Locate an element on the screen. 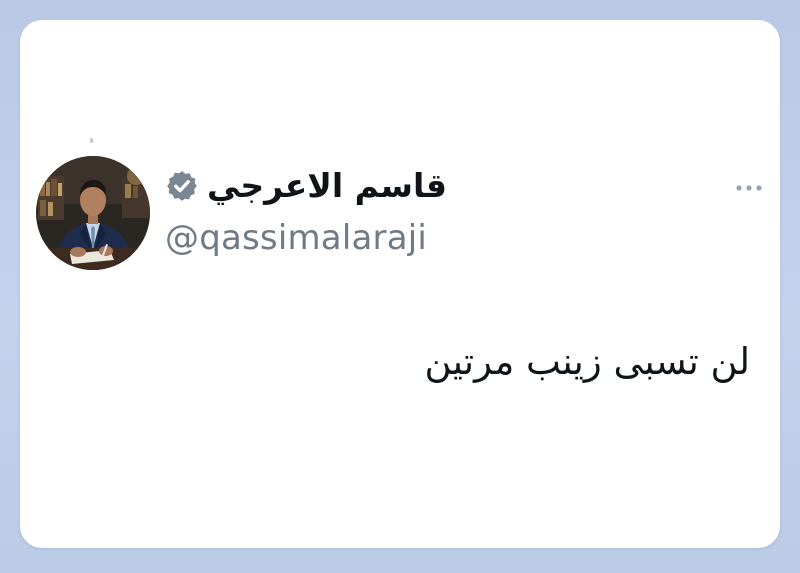  author-handle: @qassimalaraji is located at coordinates (296, 238).